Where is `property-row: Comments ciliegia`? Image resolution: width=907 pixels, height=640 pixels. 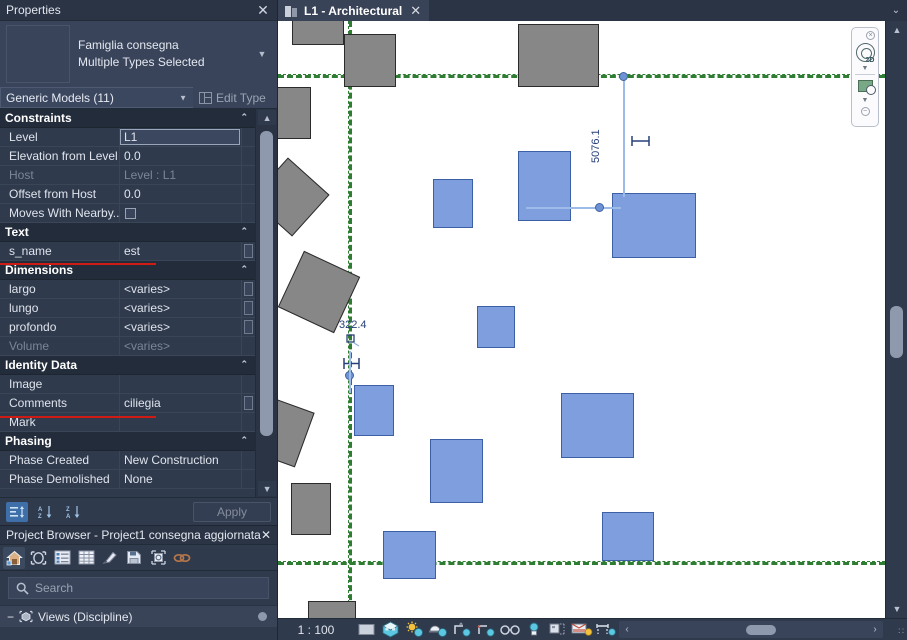
property-row: Comments ciliegia is located at coordinates (128, 403).